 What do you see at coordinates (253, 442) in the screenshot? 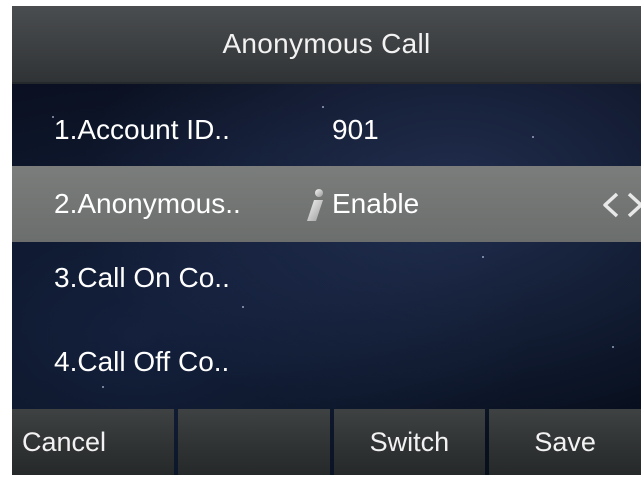
I see `empty-softkey` at bounding box center [253, 442].